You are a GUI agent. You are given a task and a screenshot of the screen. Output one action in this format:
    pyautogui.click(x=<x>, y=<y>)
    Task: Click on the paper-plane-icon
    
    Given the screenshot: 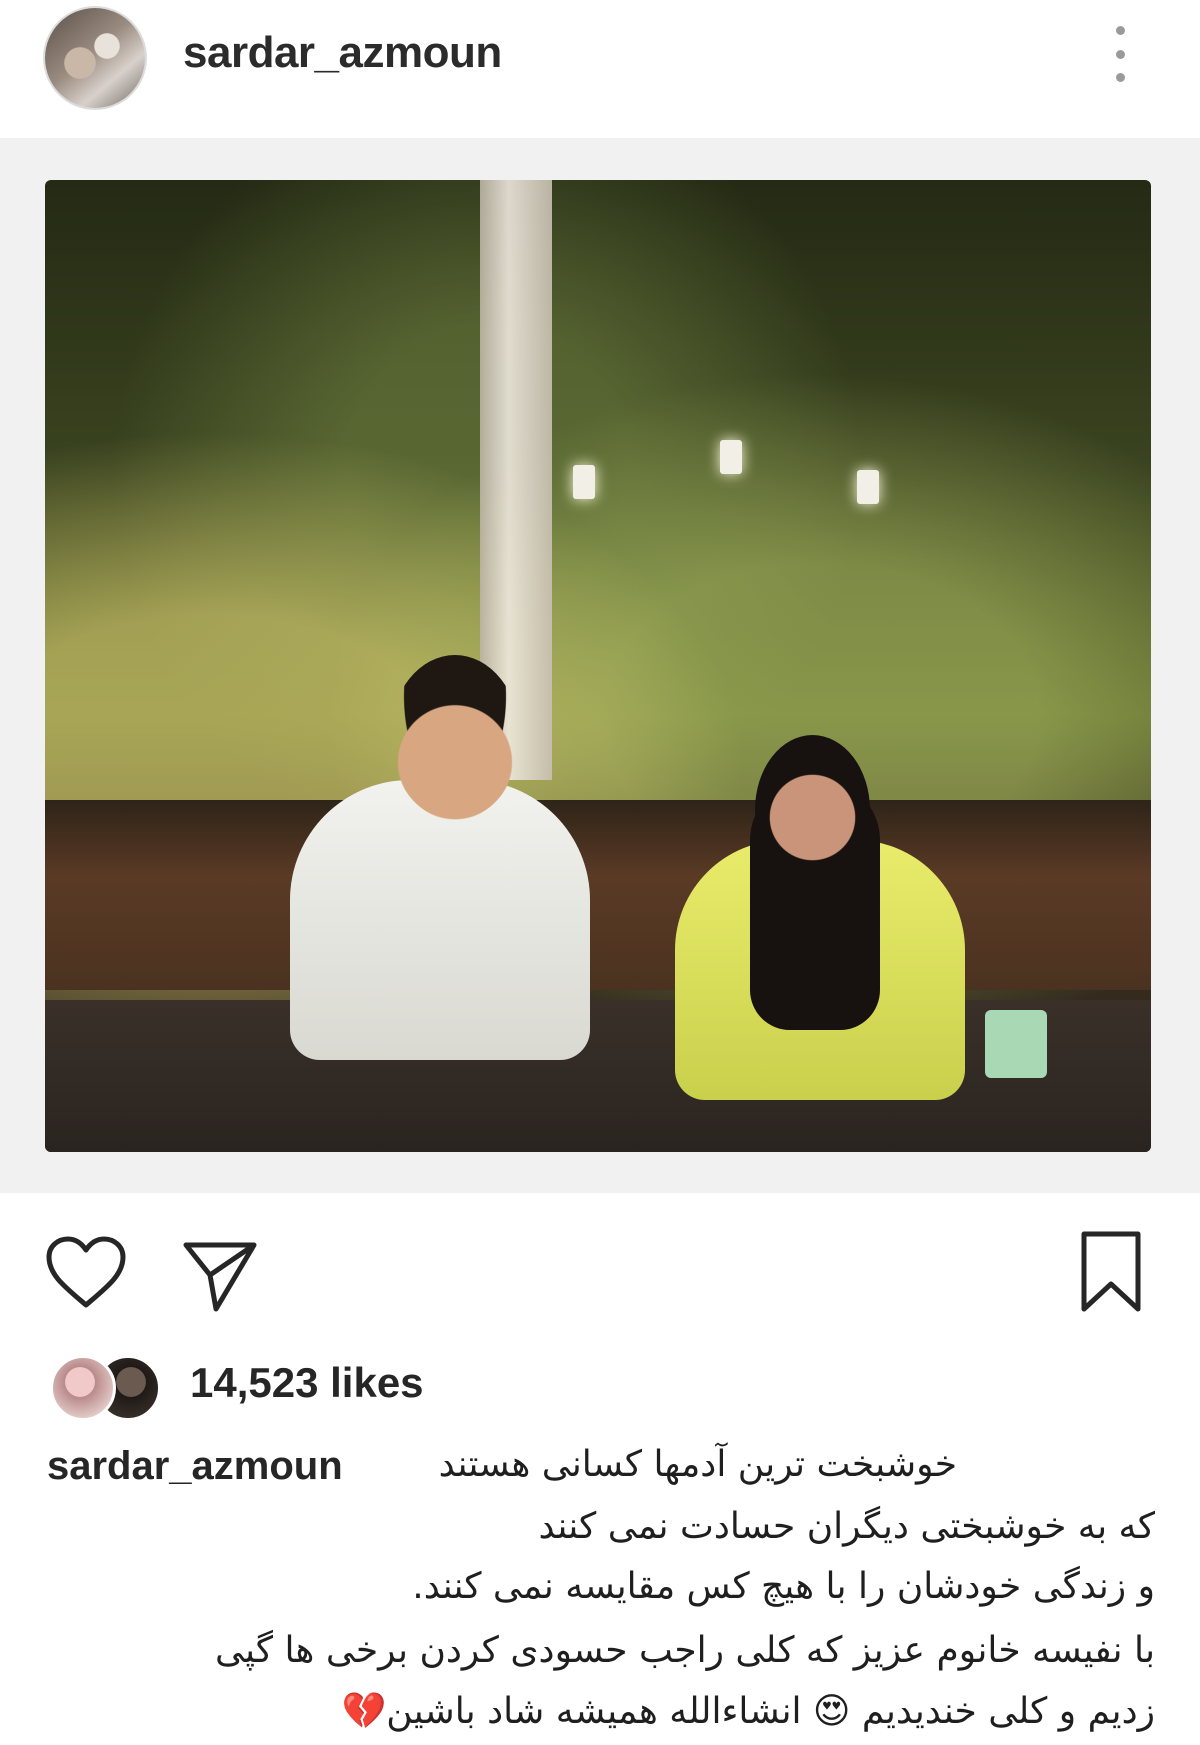 What is the action you would take?
    pyautogui.click(x=220, y=1275)
    